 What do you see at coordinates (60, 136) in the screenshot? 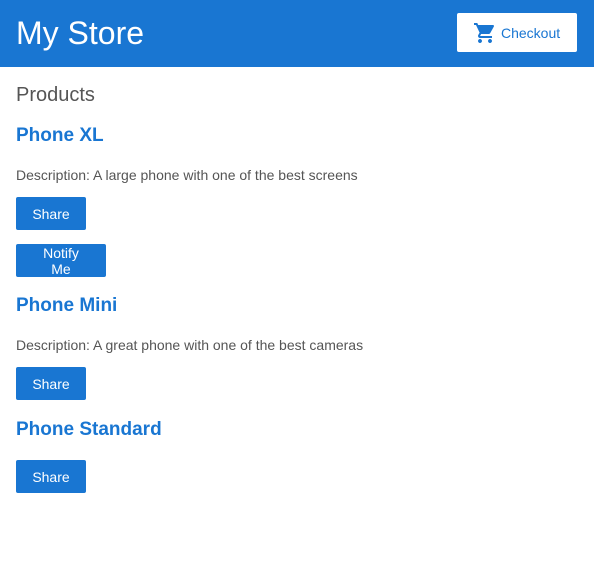
I see `product-name-link: Phone XL` at bounding box center [60, 136].